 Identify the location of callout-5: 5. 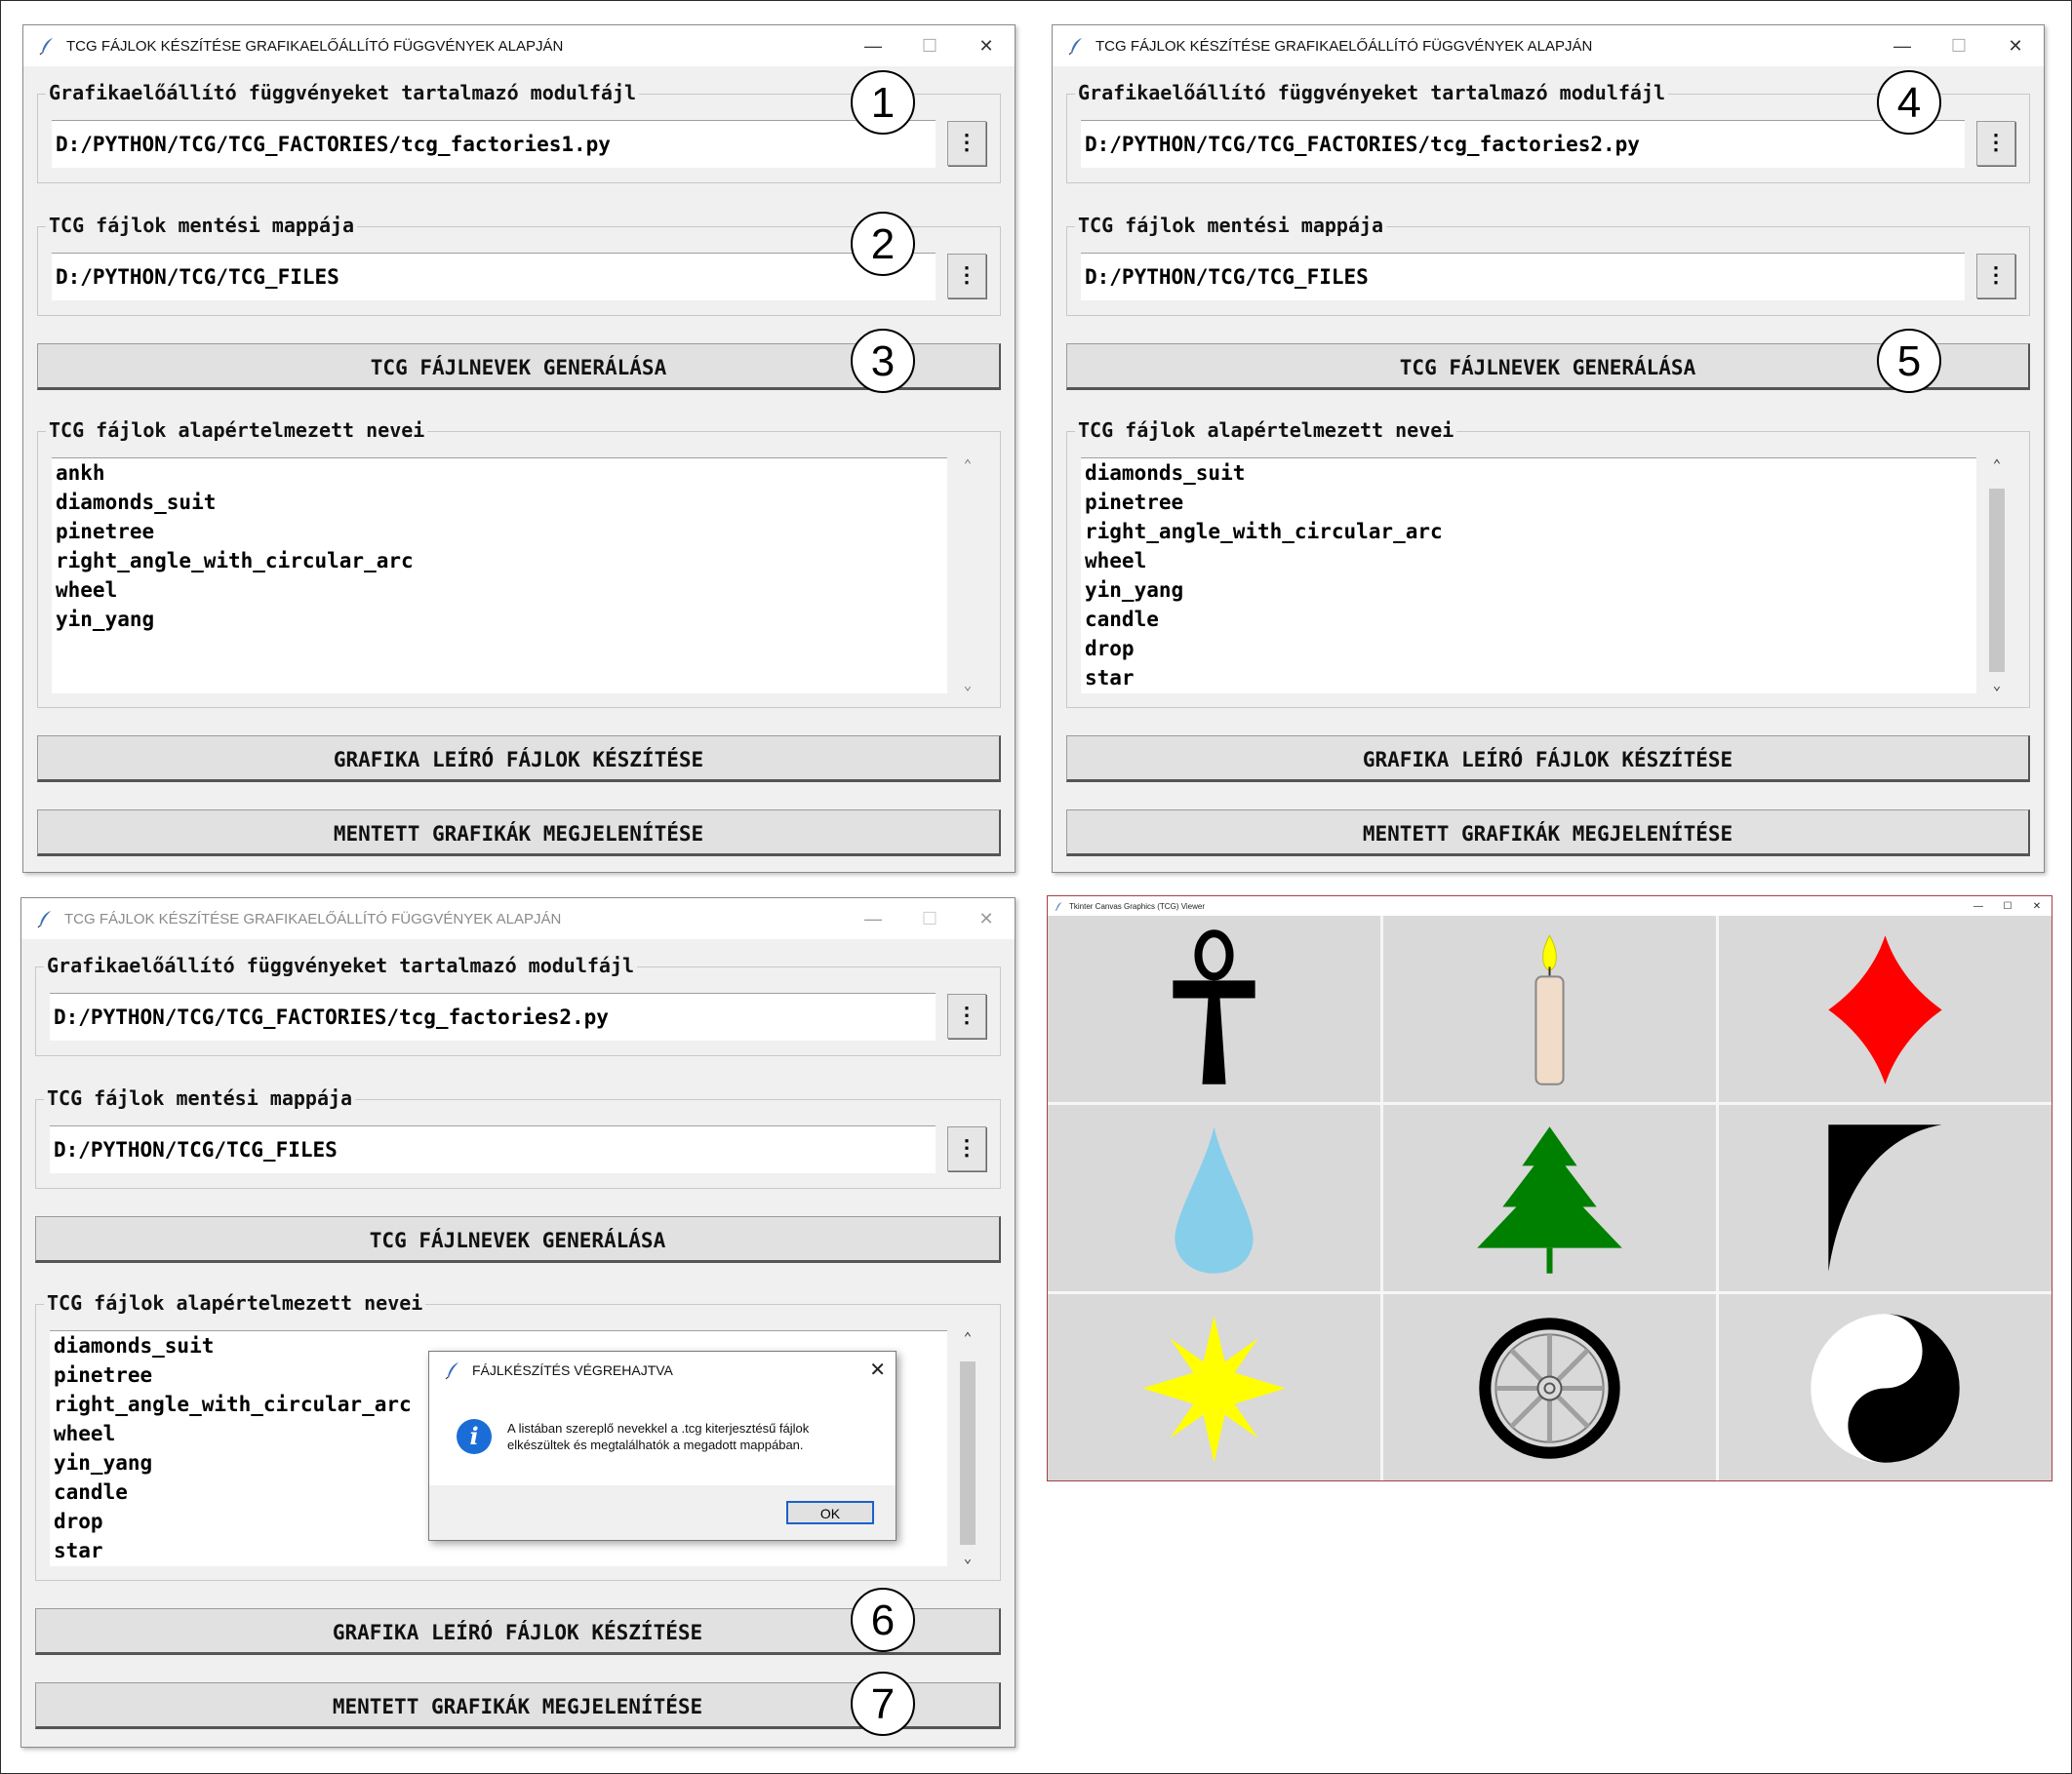
(1909, 361).